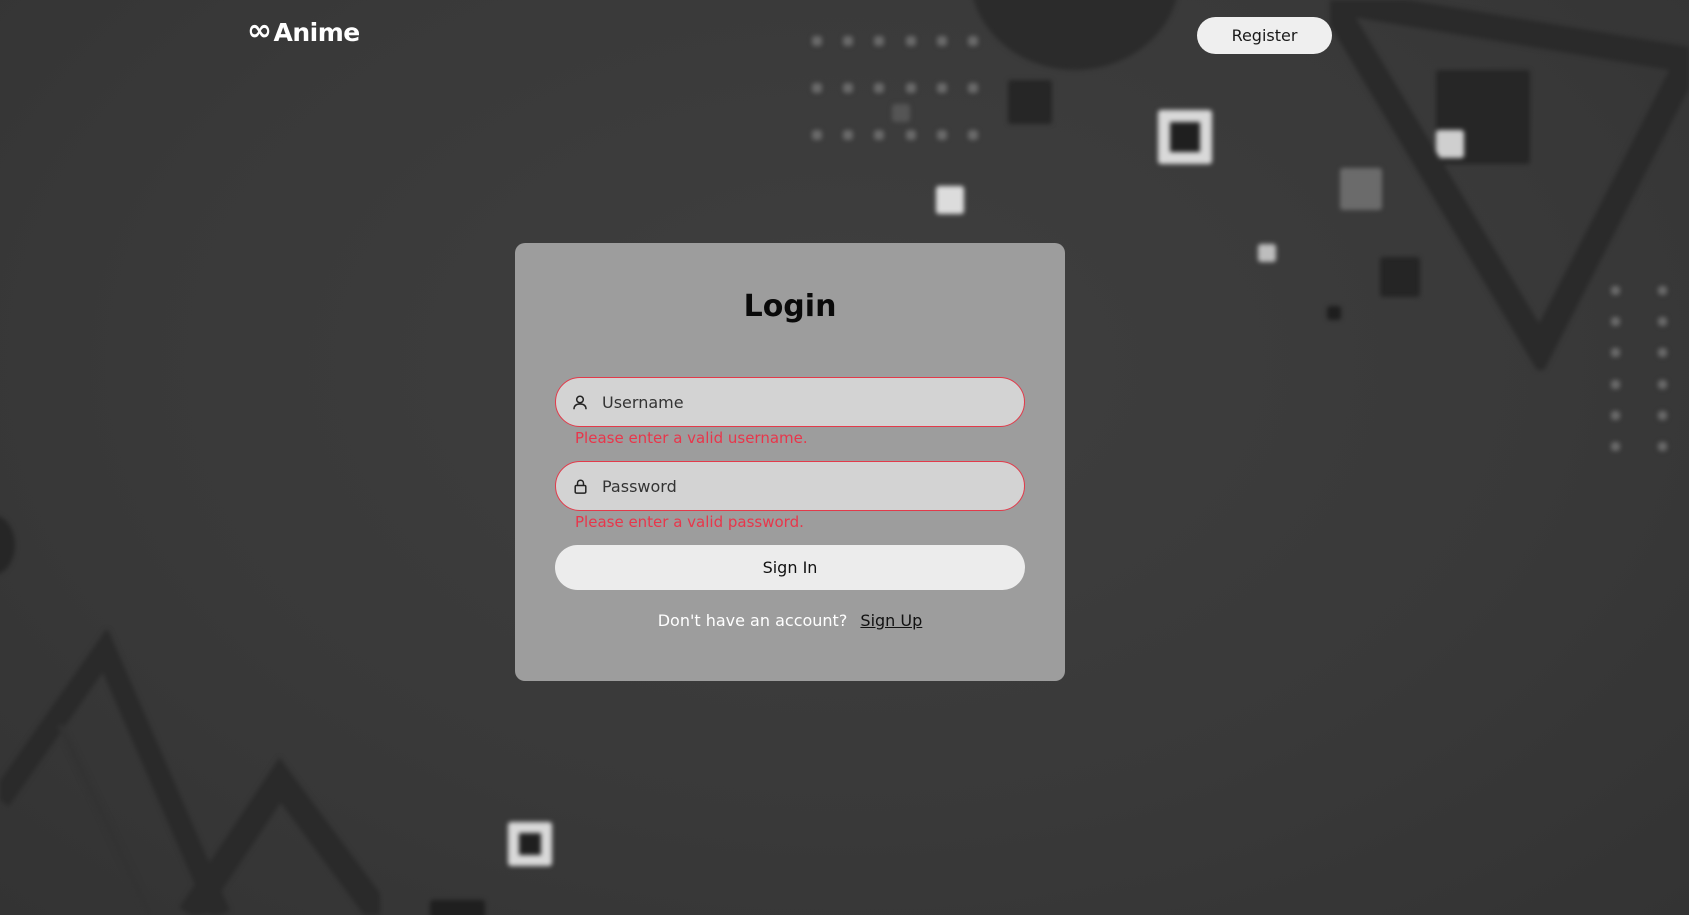 Image resolution: width=1689 pixels, height=915 pixels. I want to click on user-icon, so click(580, 402).